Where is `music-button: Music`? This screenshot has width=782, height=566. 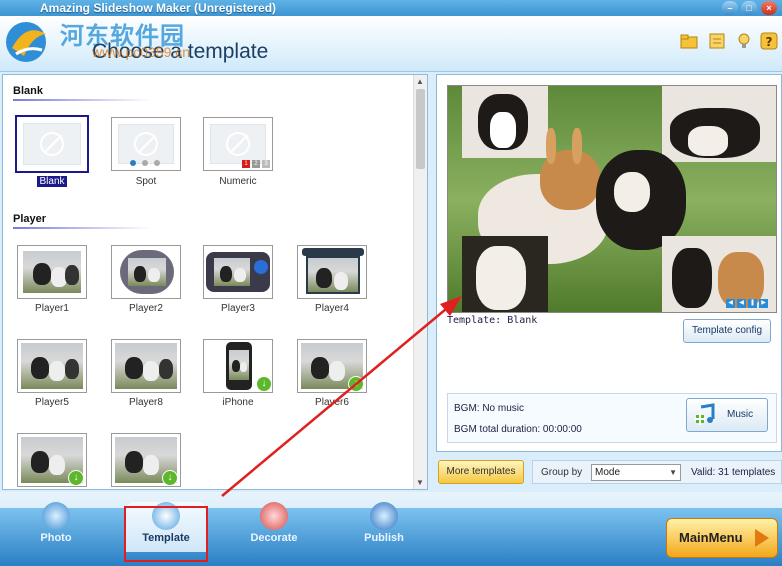 music-button: Music is located at coordinates (727, 415).